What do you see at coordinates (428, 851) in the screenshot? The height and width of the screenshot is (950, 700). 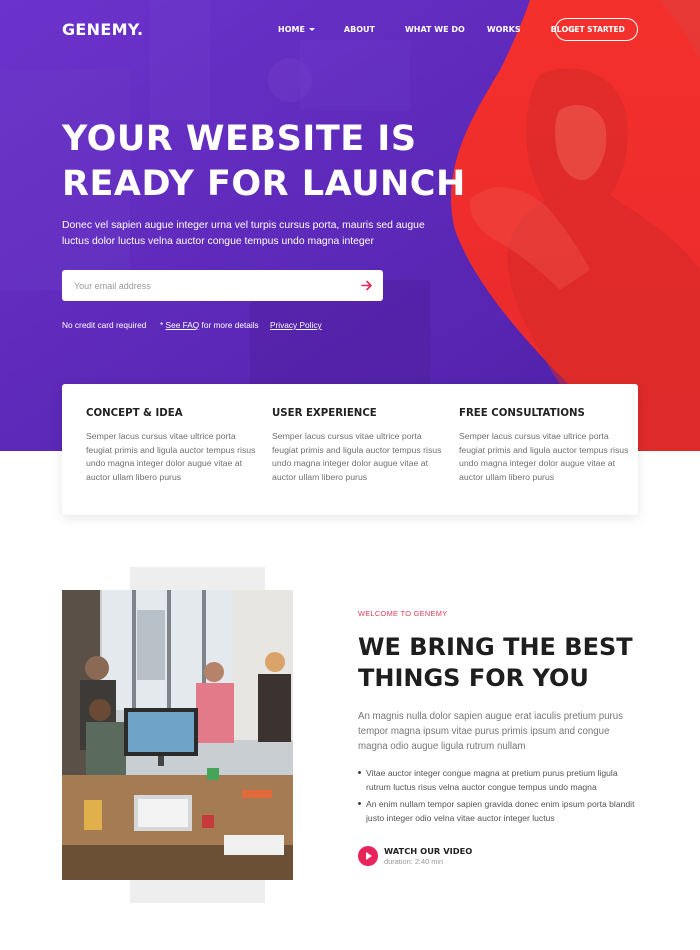 I see `video-label: WATCH OUR VIDEO` at bounding box center [428, 851].